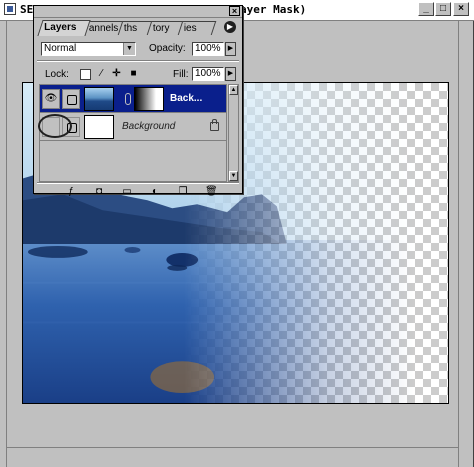 The width and height of the screenshot is (474, 467). What do you see at coordinates (167, 48) in the screenshot?
I see `opacity-label: Opacity:` at bounding box center [167, 48].